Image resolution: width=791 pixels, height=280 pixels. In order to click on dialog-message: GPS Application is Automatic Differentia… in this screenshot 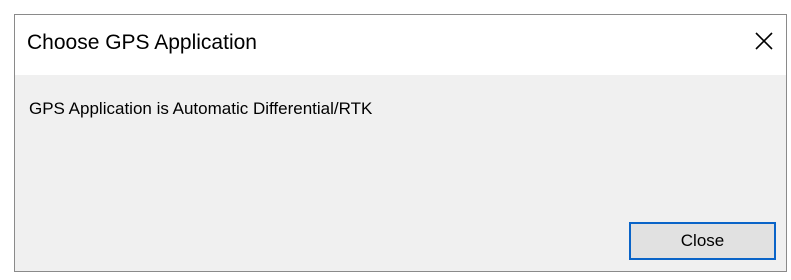, I will do `click(201, 108)`.